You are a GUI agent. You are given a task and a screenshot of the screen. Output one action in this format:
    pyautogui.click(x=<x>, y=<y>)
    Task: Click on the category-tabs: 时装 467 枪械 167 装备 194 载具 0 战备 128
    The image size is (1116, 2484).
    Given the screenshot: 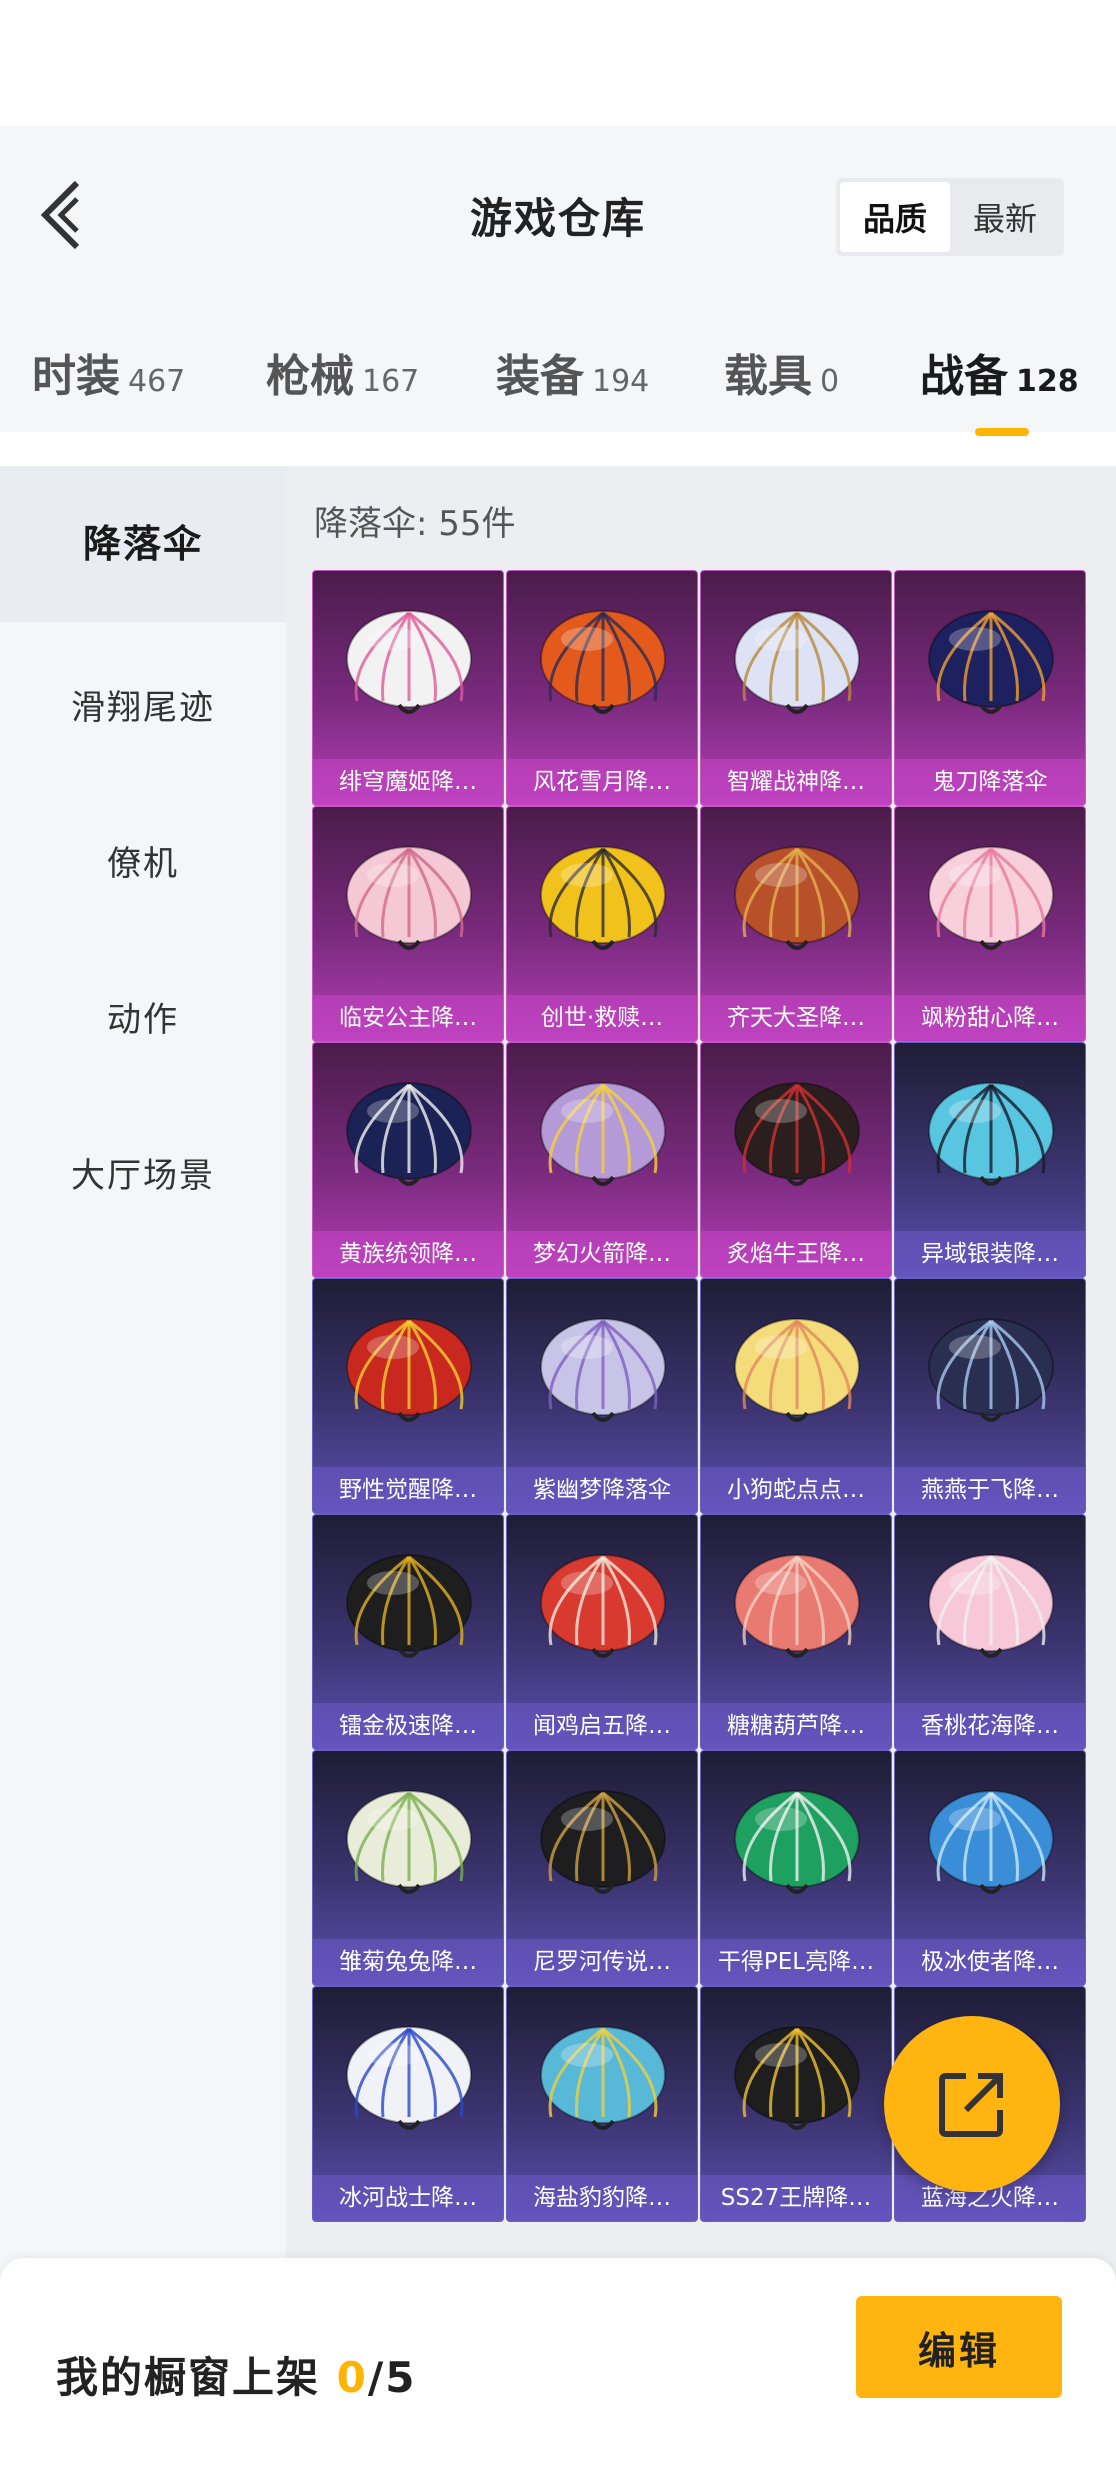 What is the action you would take?
    pyautogui.click(x=558, y=390)
    